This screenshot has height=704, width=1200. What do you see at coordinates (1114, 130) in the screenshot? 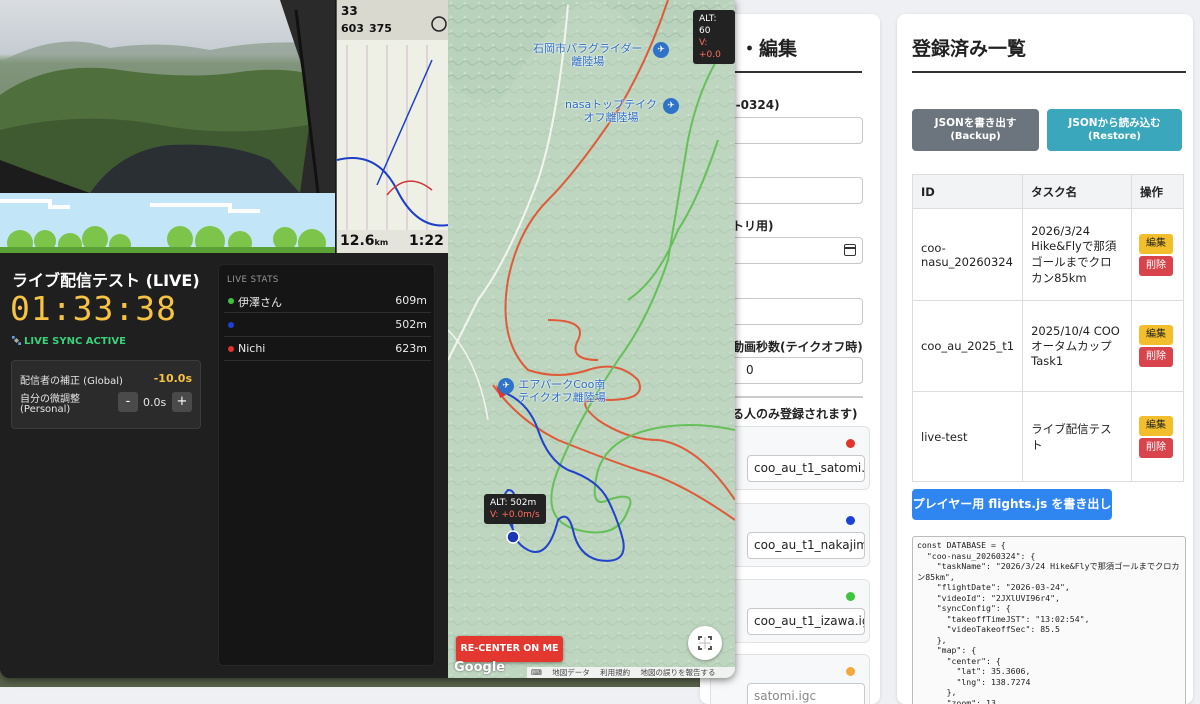
I see `import-json-button: JSONから読み込む (Restore)` at bounding box center [1114, 130].